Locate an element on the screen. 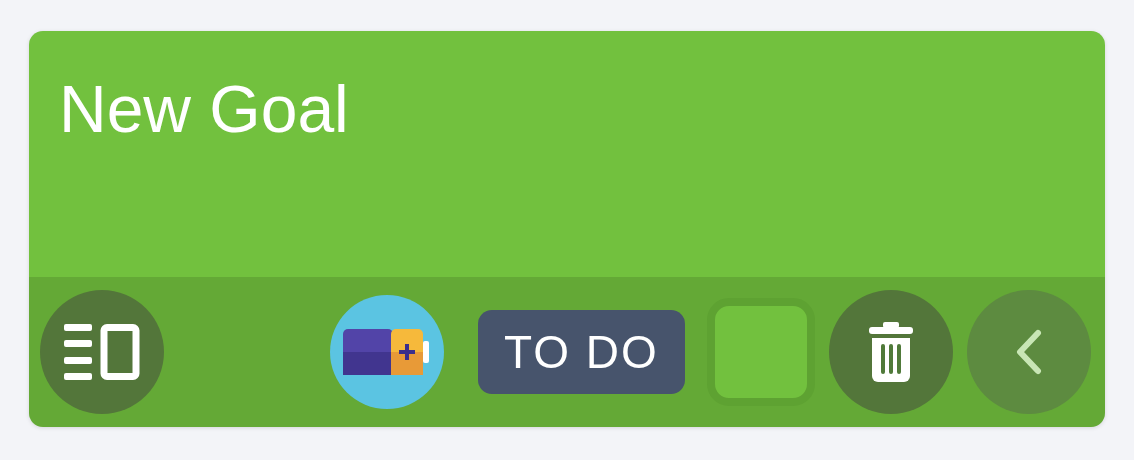  battery-icon is located at coordinates (387, 352).